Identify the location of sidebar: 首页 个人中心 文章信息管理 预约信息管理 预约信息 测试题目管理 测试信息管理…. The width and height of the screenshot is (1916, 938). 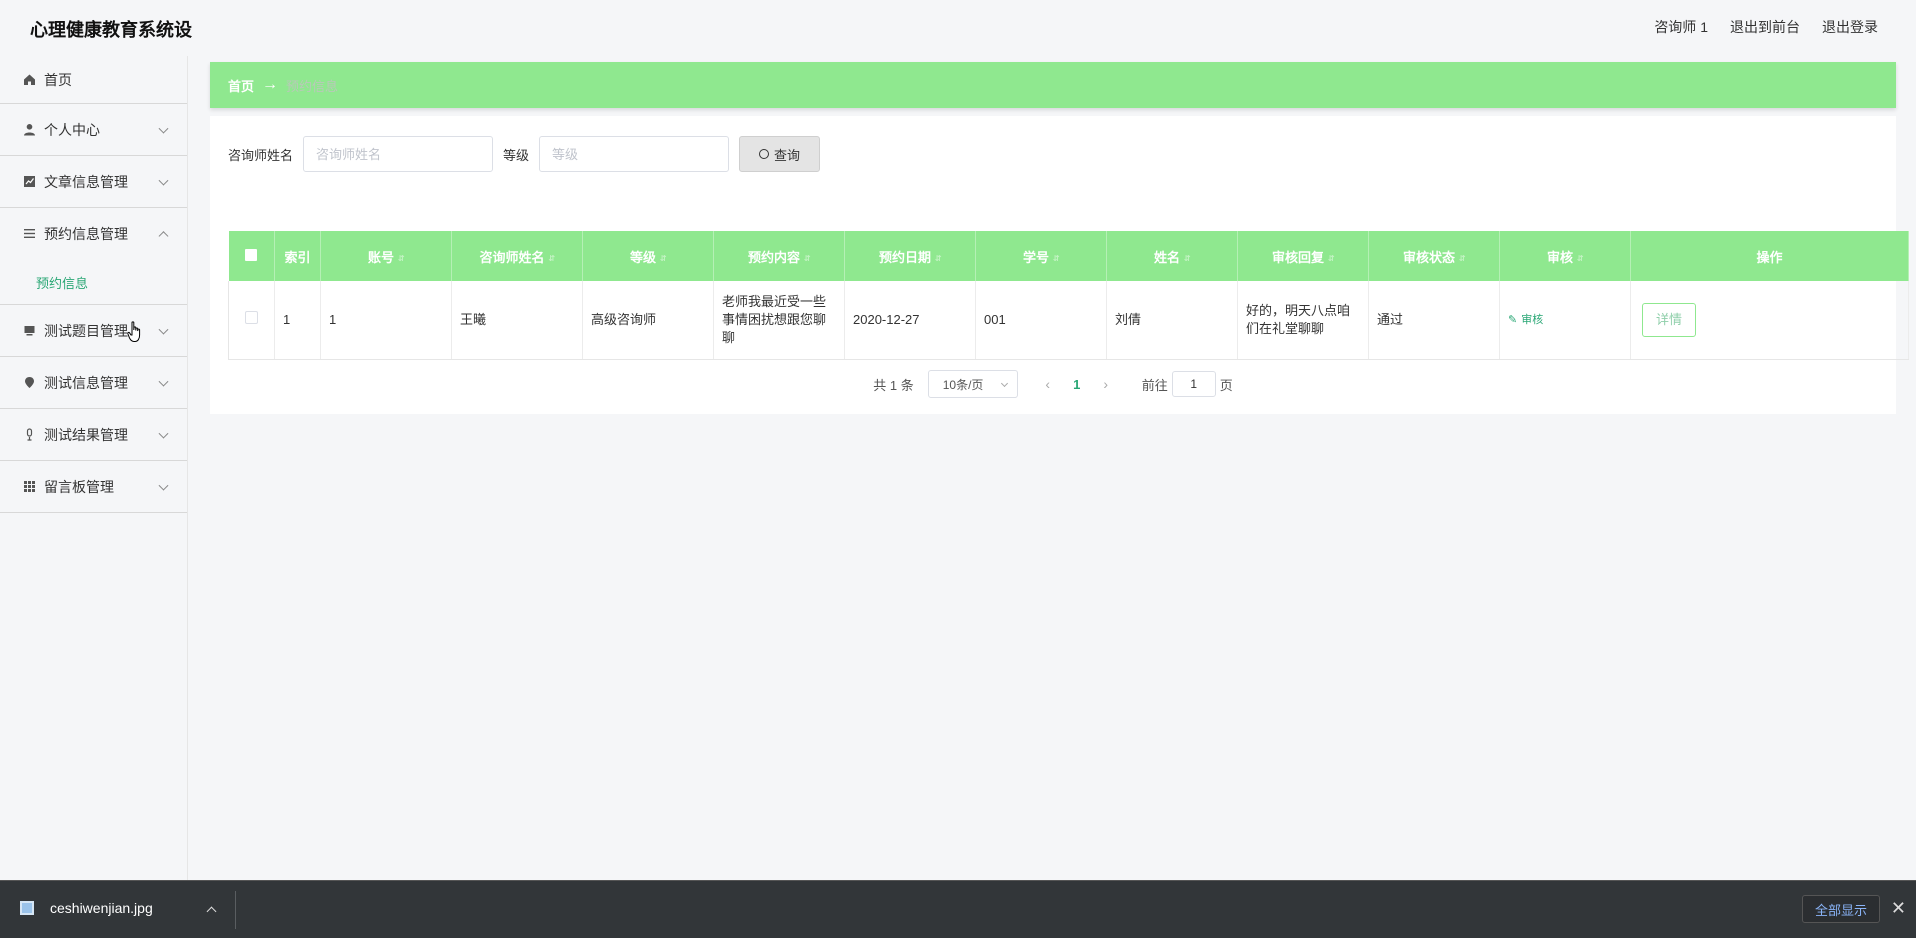
(94, 468).